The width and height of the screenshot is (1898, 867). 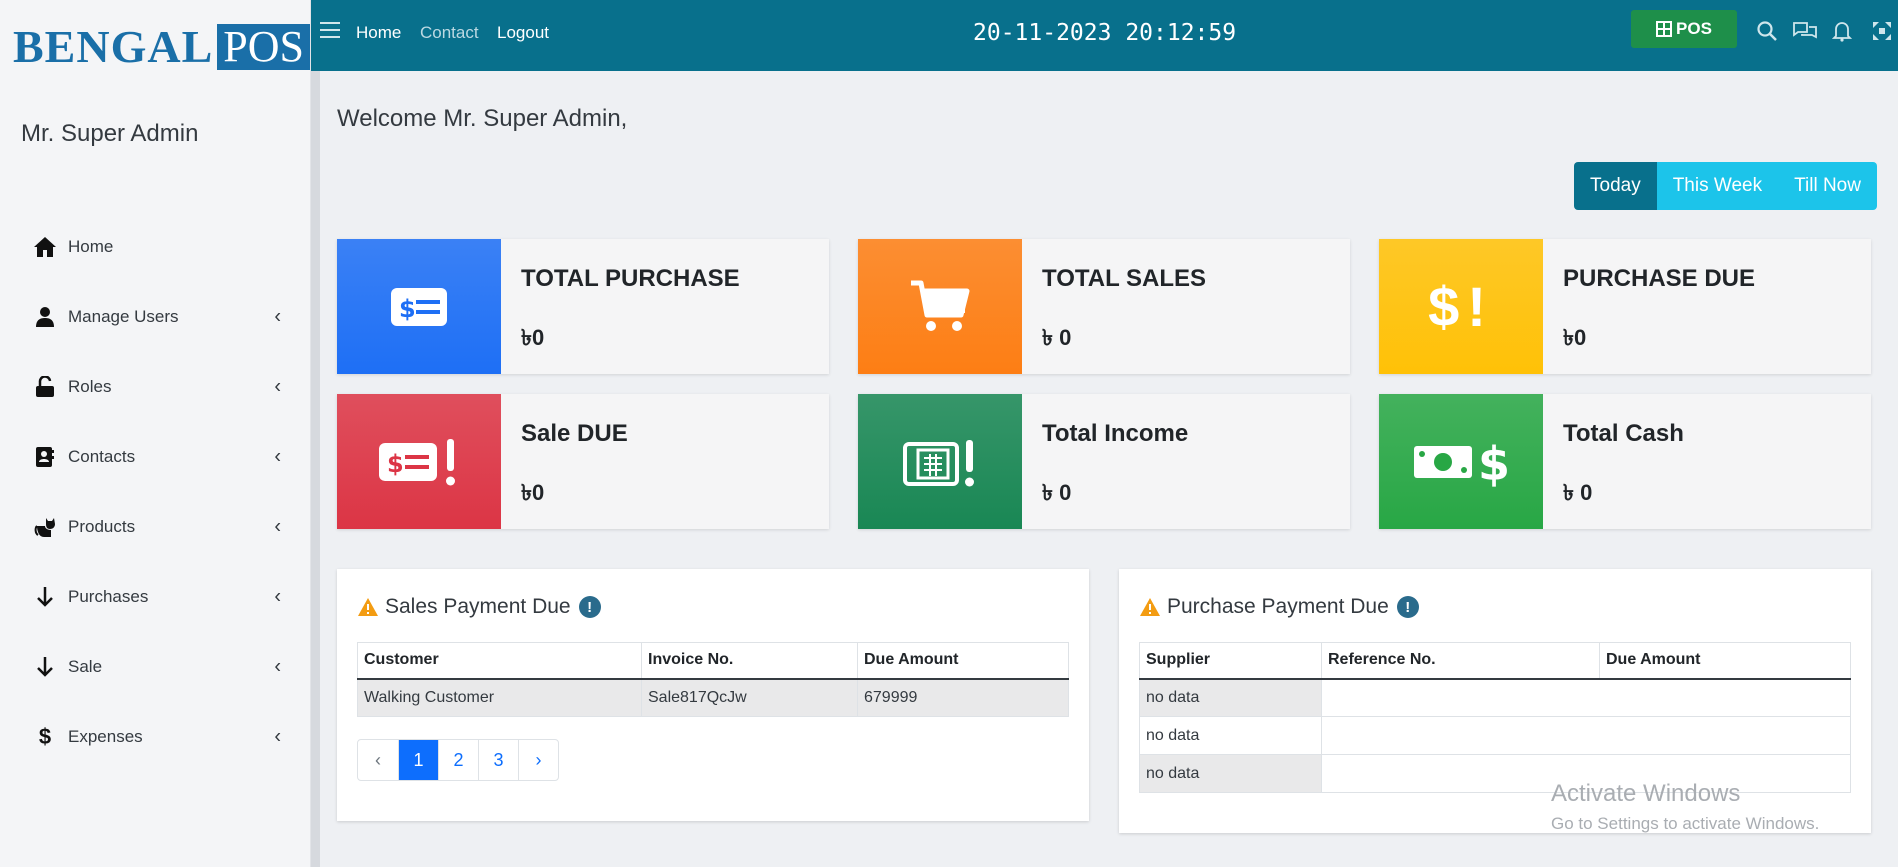 I want to click on search-icon, so click(x=1768, y=32).